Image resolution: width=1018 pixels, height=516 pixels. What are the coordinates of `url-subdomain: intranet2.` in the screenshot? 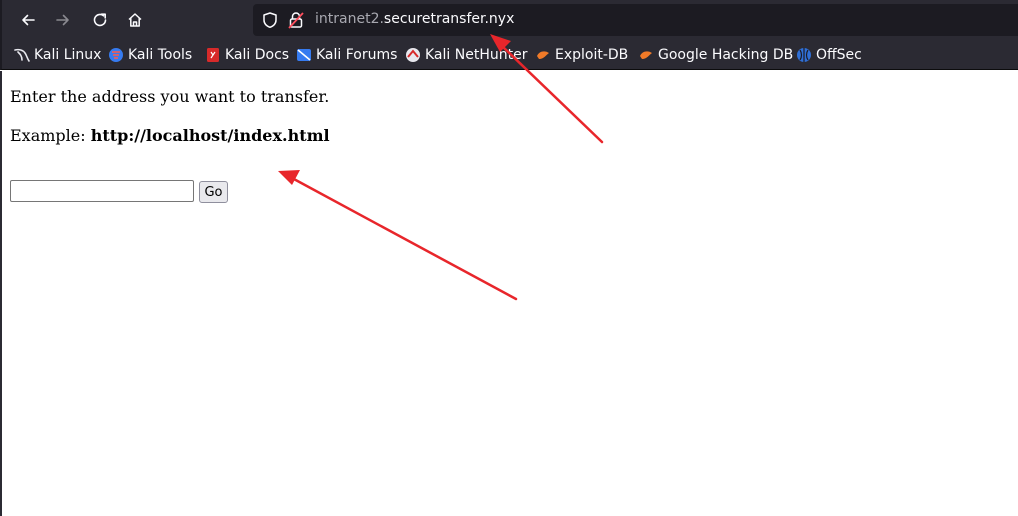 It's located at (349, 19).